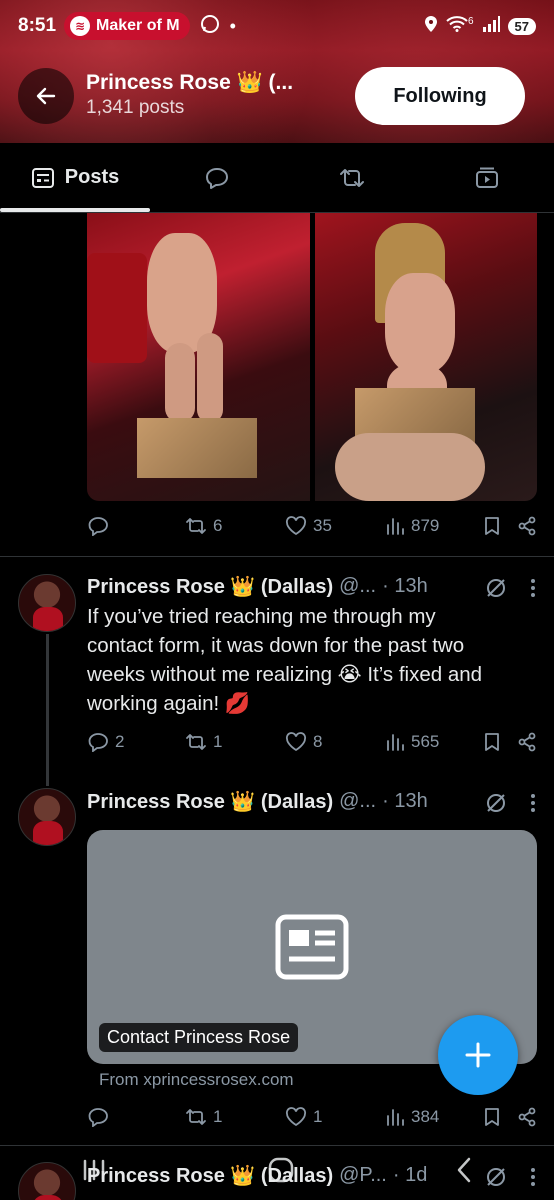 This screenshot has width=554, height=1200. What do you see at coordinates (199, 1037) in the screenshot?
I see `card-title: Contact Princess Rose` at bounding box center [199, 1037].